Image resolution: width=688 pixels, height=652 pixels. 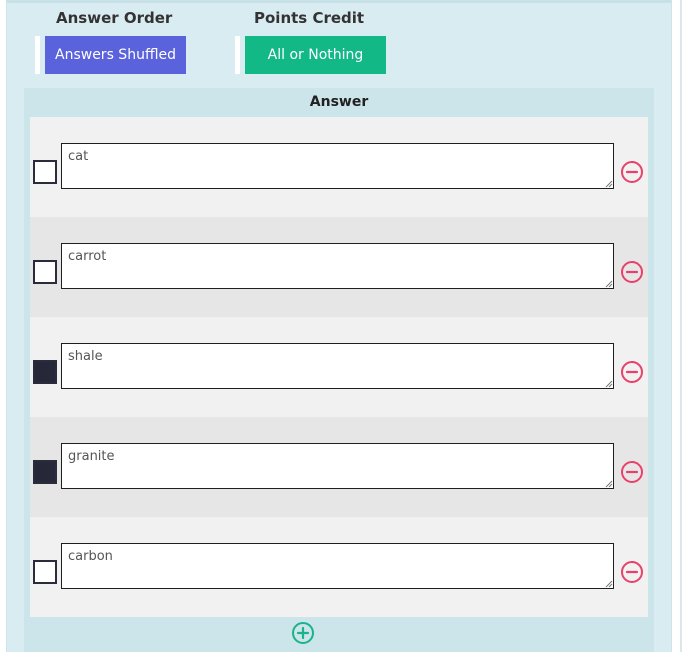 What do you see at coordinates (339, 102) in the screenshot?
I see `answers-panel-title: Answer` at bounding box center [339, 102].